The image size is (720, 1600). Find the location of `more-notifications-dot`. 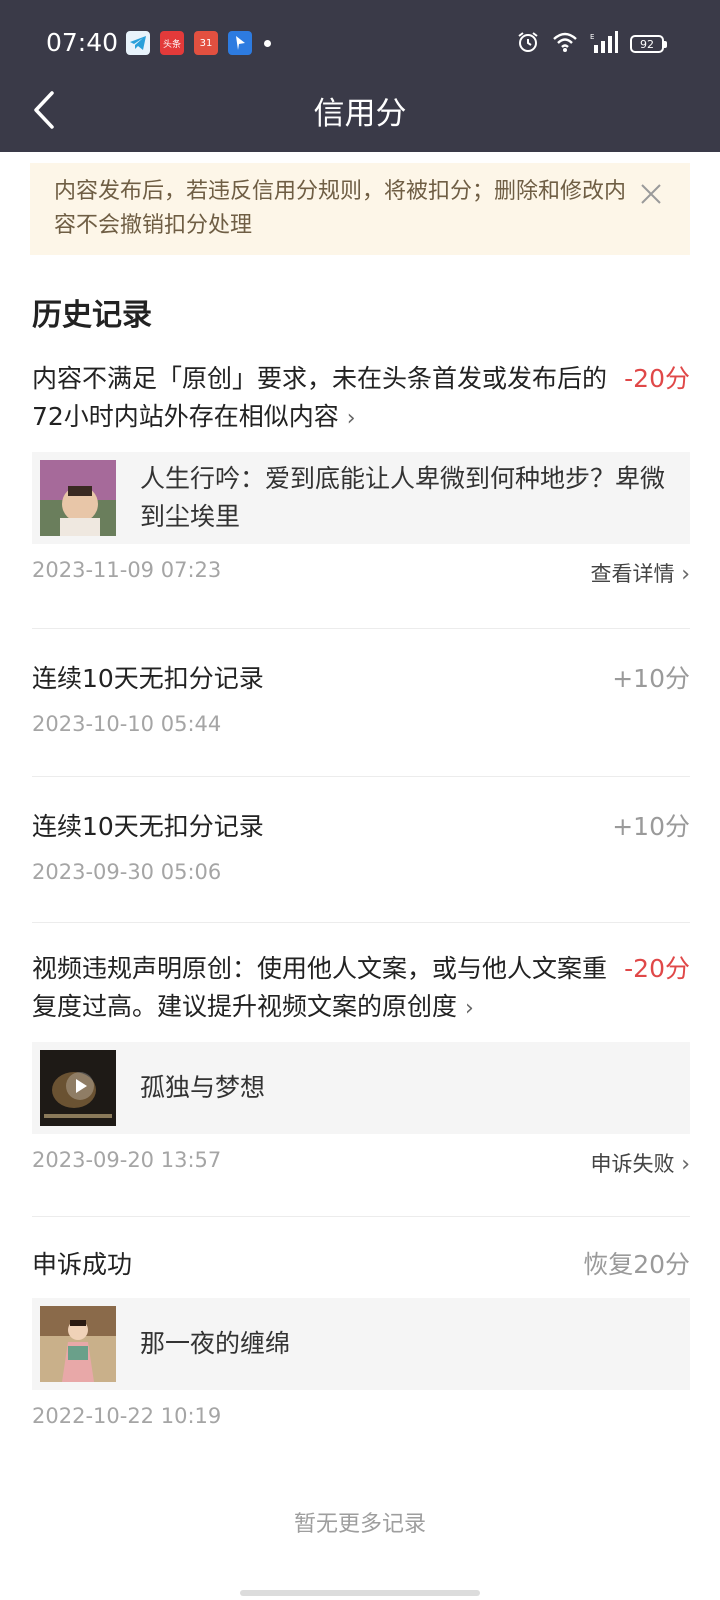

more-notifications-dot is located at coordinates (267, 43).